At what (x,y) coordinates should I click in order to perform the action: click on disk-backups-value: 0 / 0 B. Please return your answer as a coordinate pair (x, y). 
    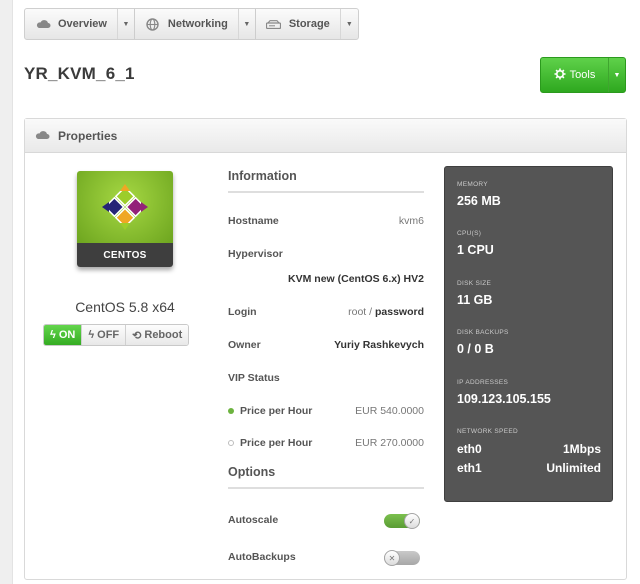
    Looking at the image, I should click on (475, 349).